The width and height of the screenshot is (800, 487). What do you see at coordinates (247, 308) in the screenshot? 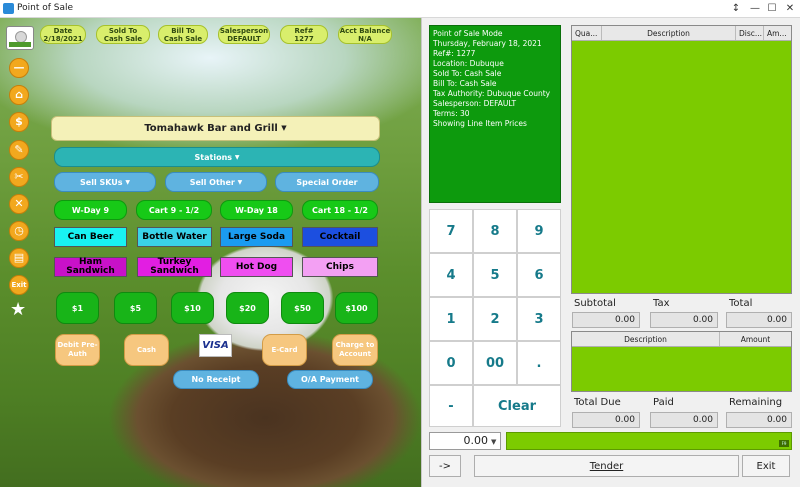
I see `cash-20-button: $20` at bounding box center [247, 308].